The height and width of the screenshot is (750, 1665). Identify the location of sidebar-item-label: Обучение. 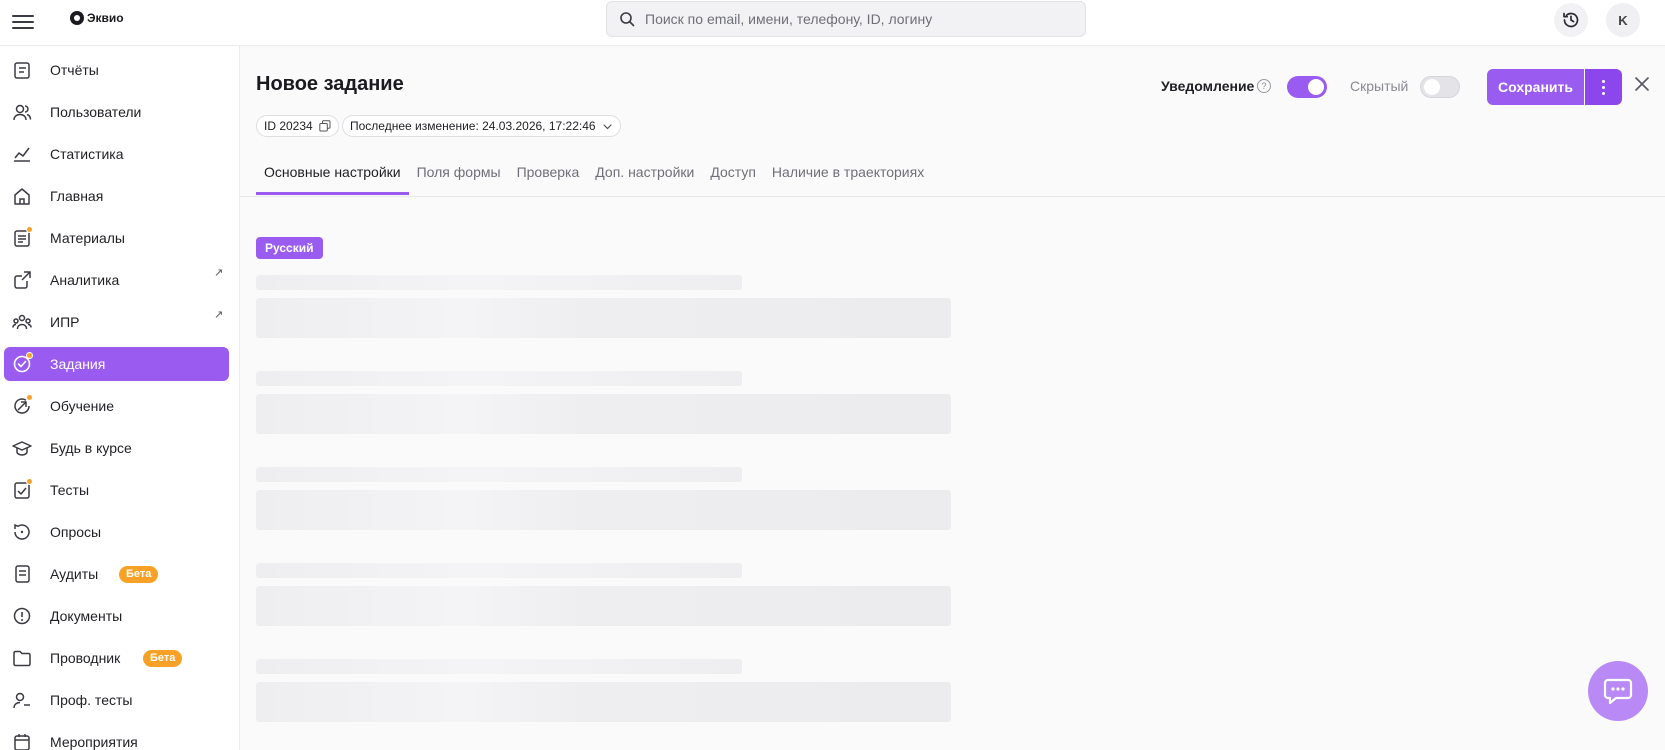
(82, 406).